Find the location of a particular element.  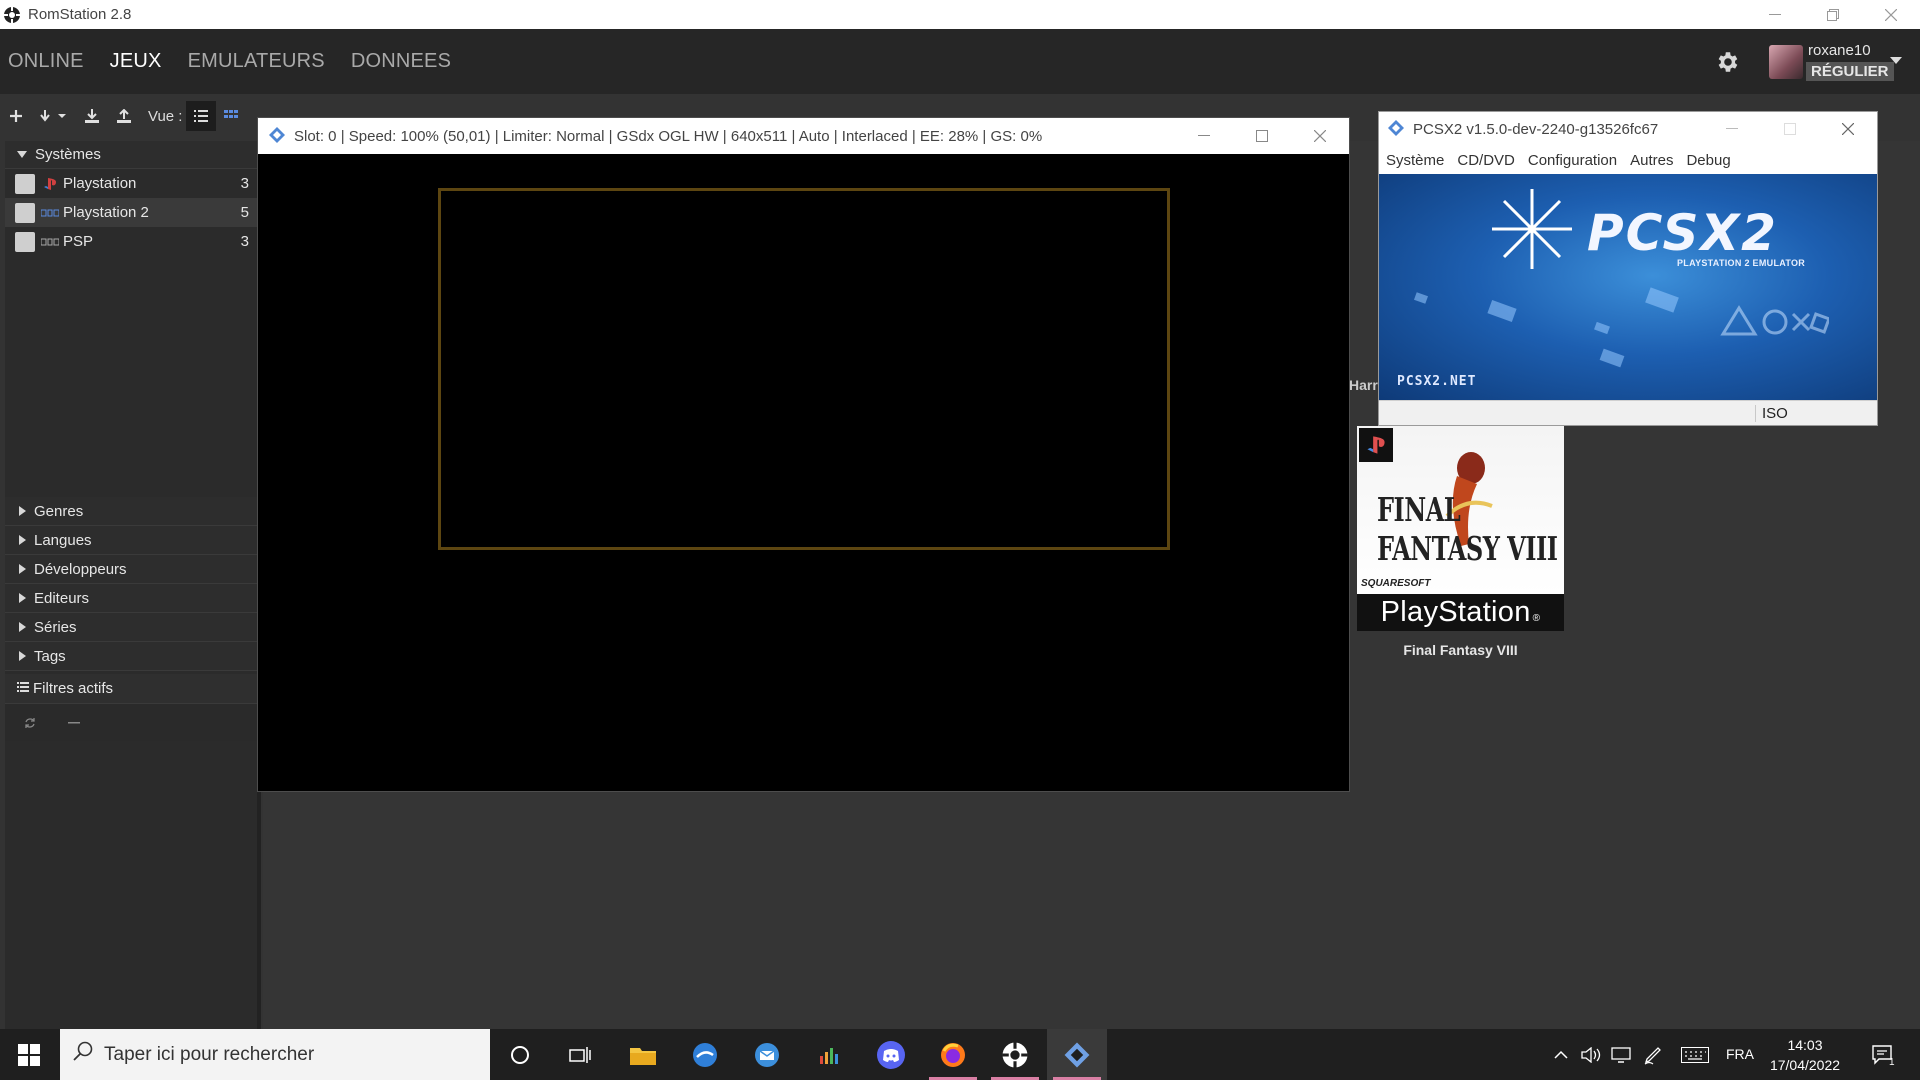

notifications-icon is located at coordinates (1882, 1054).